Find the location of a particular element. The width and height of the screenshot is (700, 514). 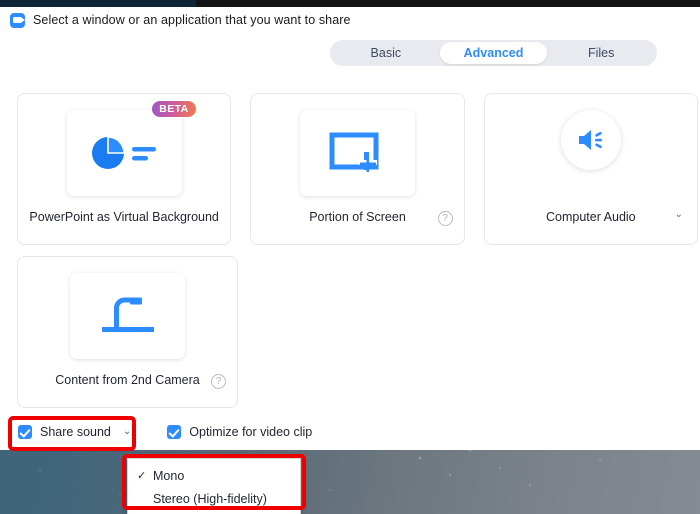

share-card-label: Content from 2nd Camera is located at coordinates (127, 380).